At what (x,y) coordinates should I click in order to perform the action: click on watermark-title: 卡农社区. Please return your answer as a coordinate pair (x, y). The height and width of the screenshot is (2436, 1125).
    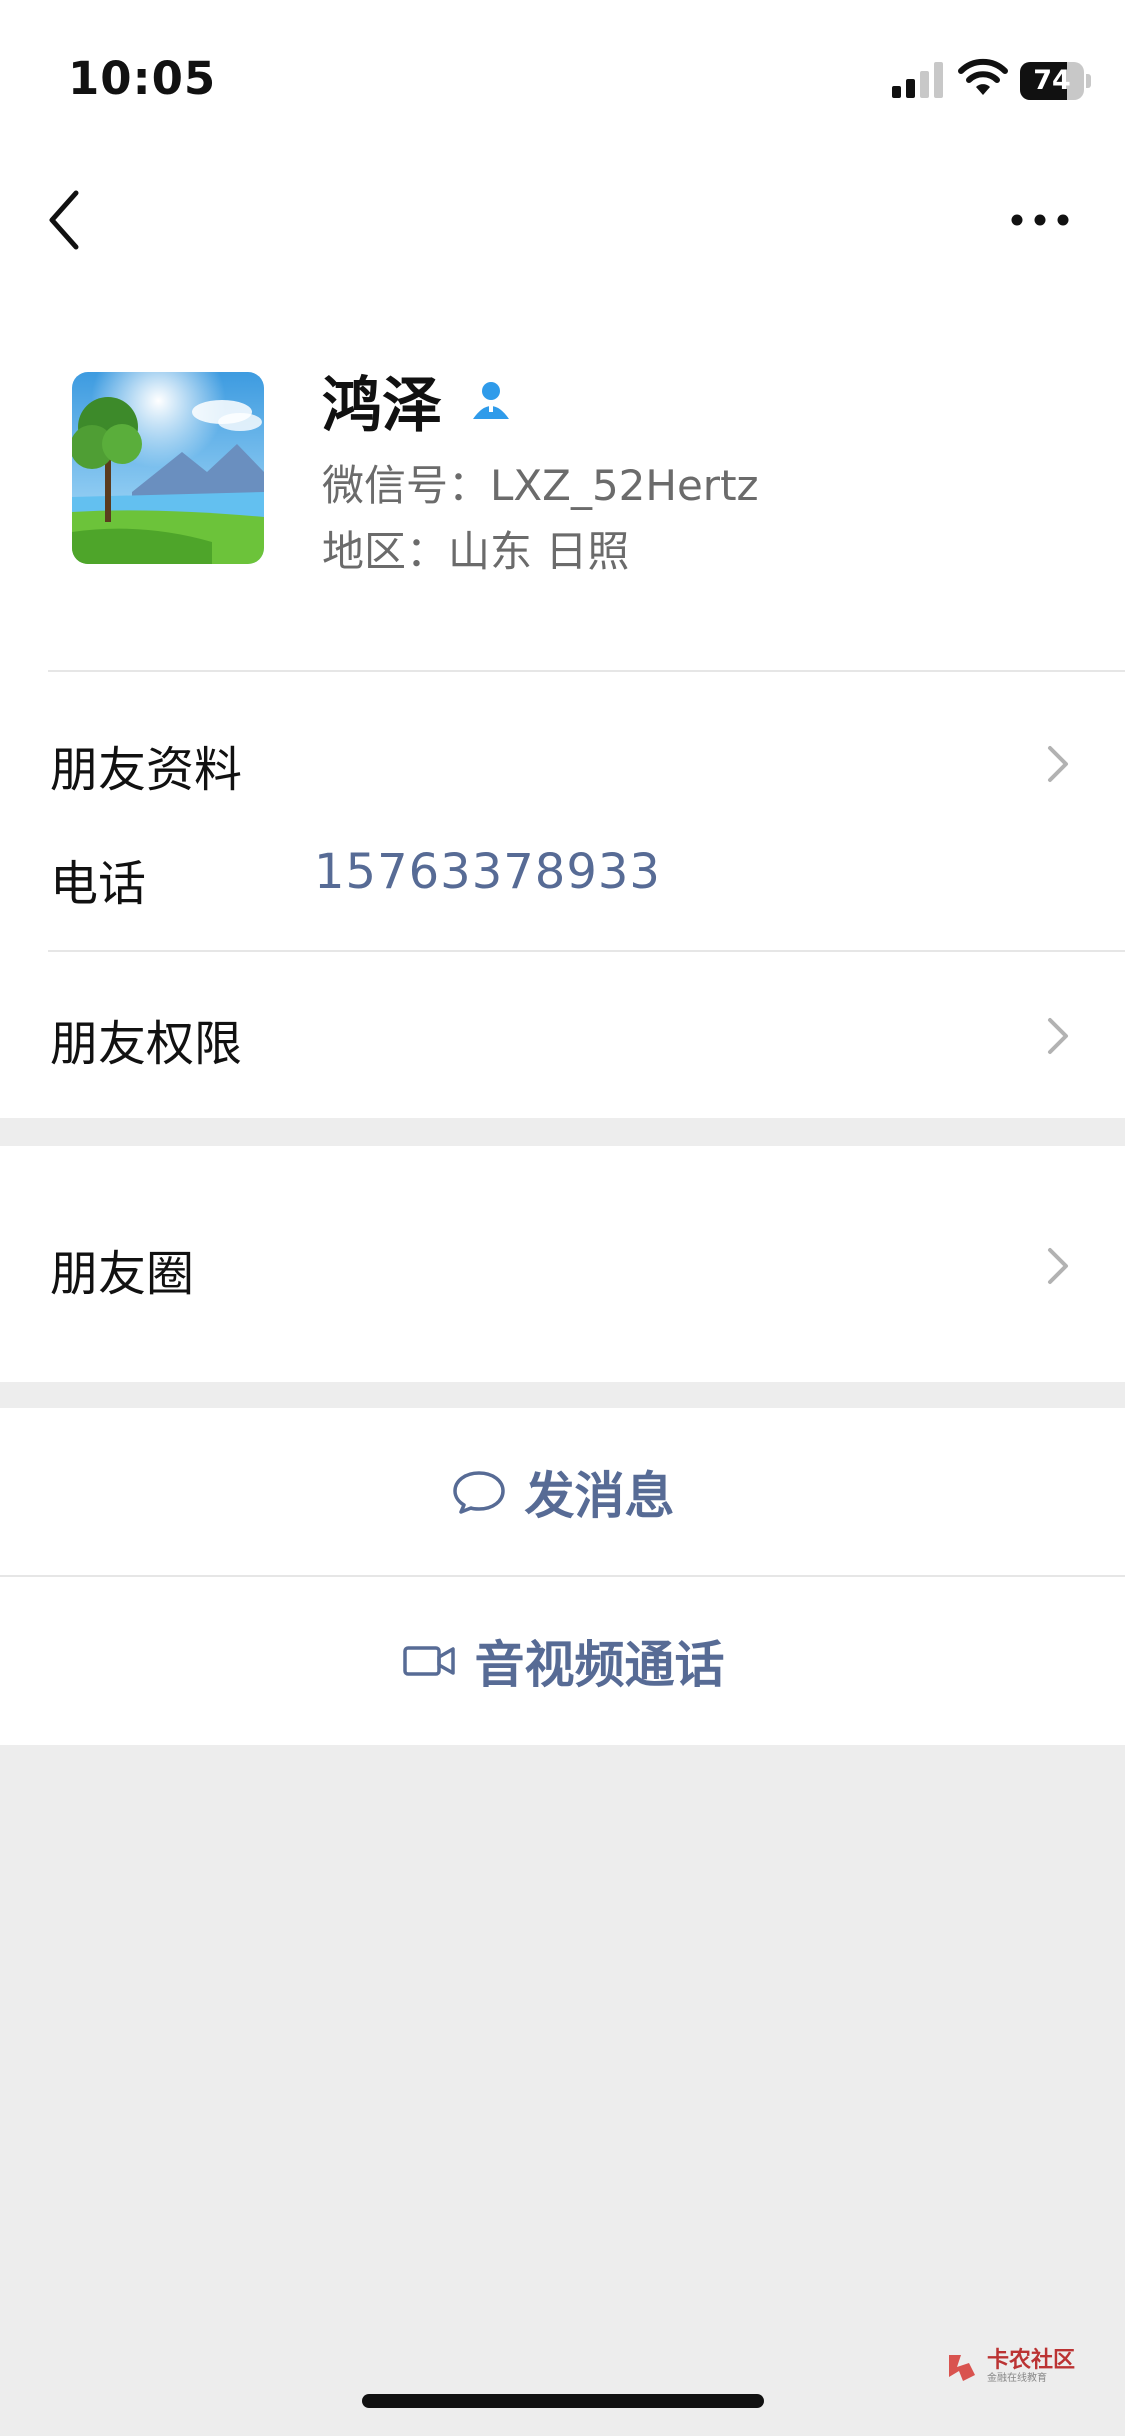
    Looking at the image, I should click on (1031, 2360).